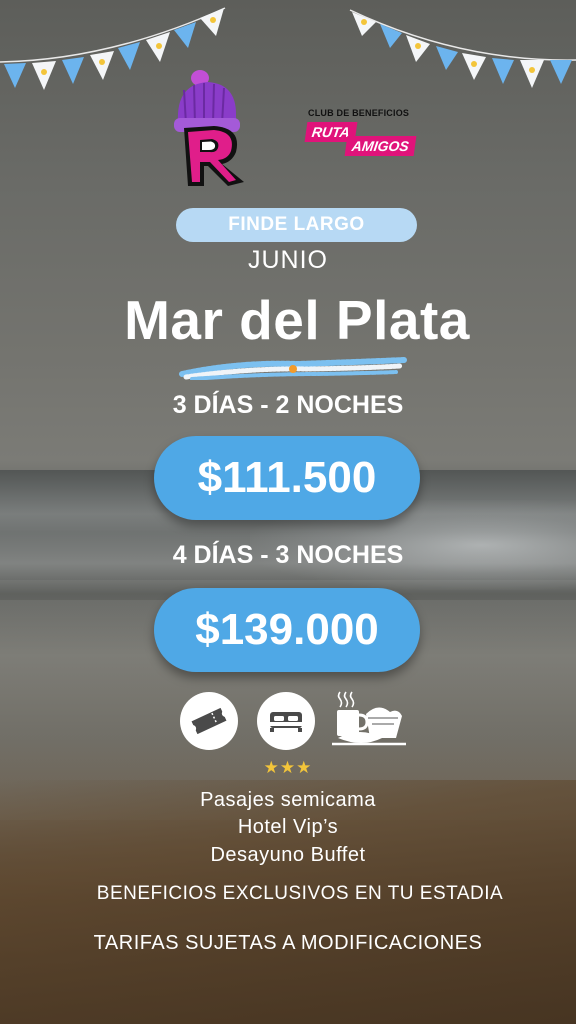 The width and height of the screenshot is (576, 1024). What do you see at coordinates (288, 943) in the screenshot?
I see `rates-disclaimer: TARIFAS SUJETAS A MODIFICACIONES` at bounding box center [288, 943].